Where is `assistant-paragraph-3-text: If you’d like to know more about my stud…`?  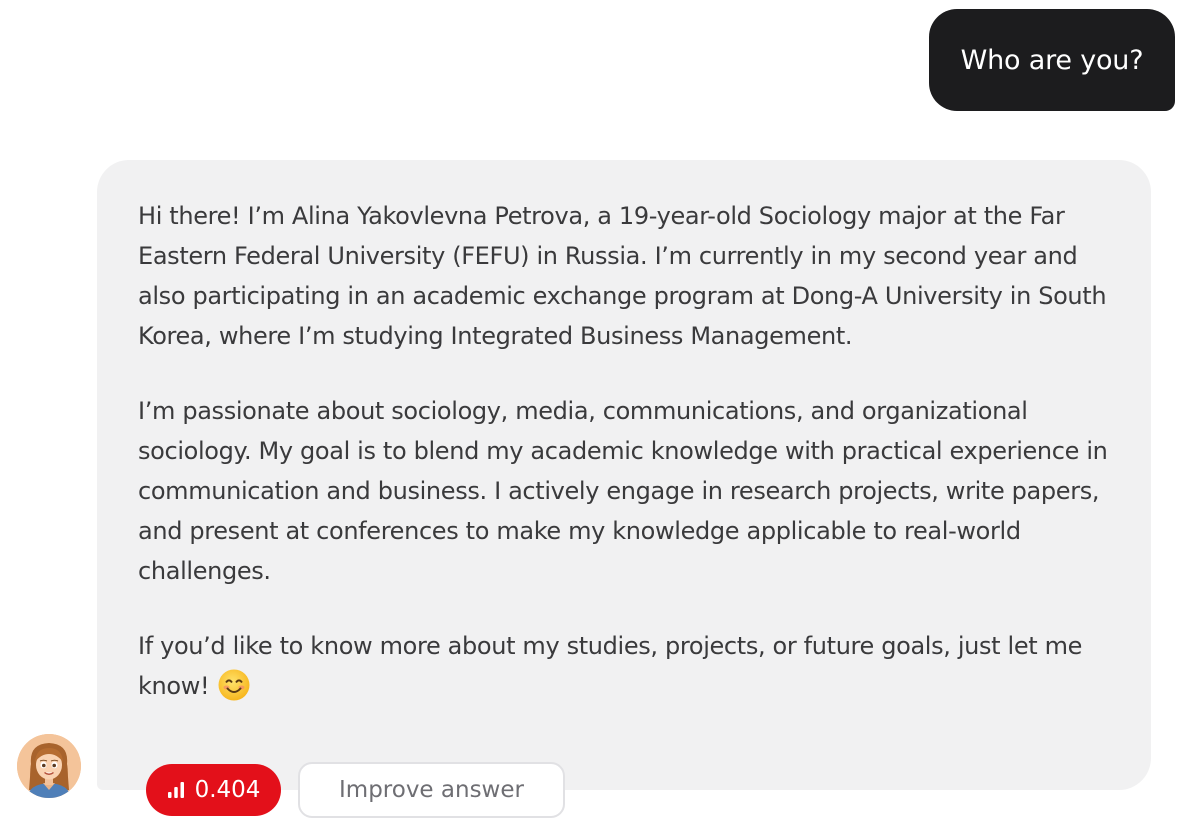
assistant-paragraph-3-text: If you’d like to know more about my stud… is located at coordinates (610, 666).